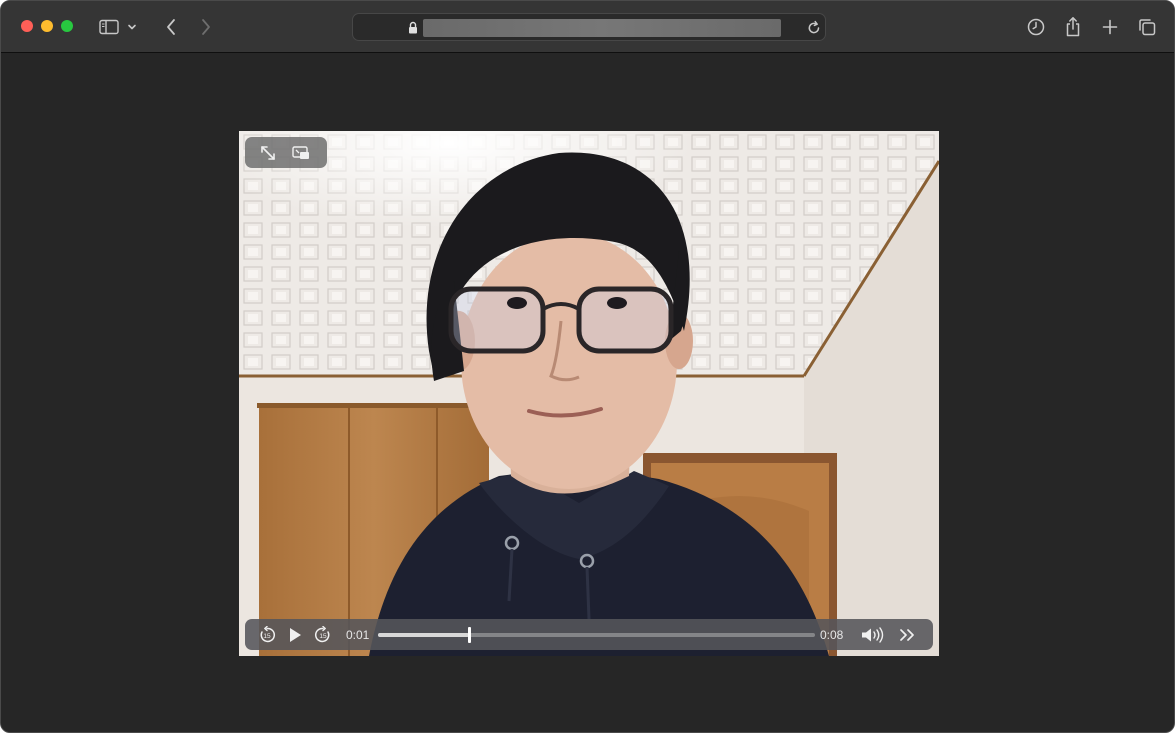  I want to click on scrubber, so click(596, 635).